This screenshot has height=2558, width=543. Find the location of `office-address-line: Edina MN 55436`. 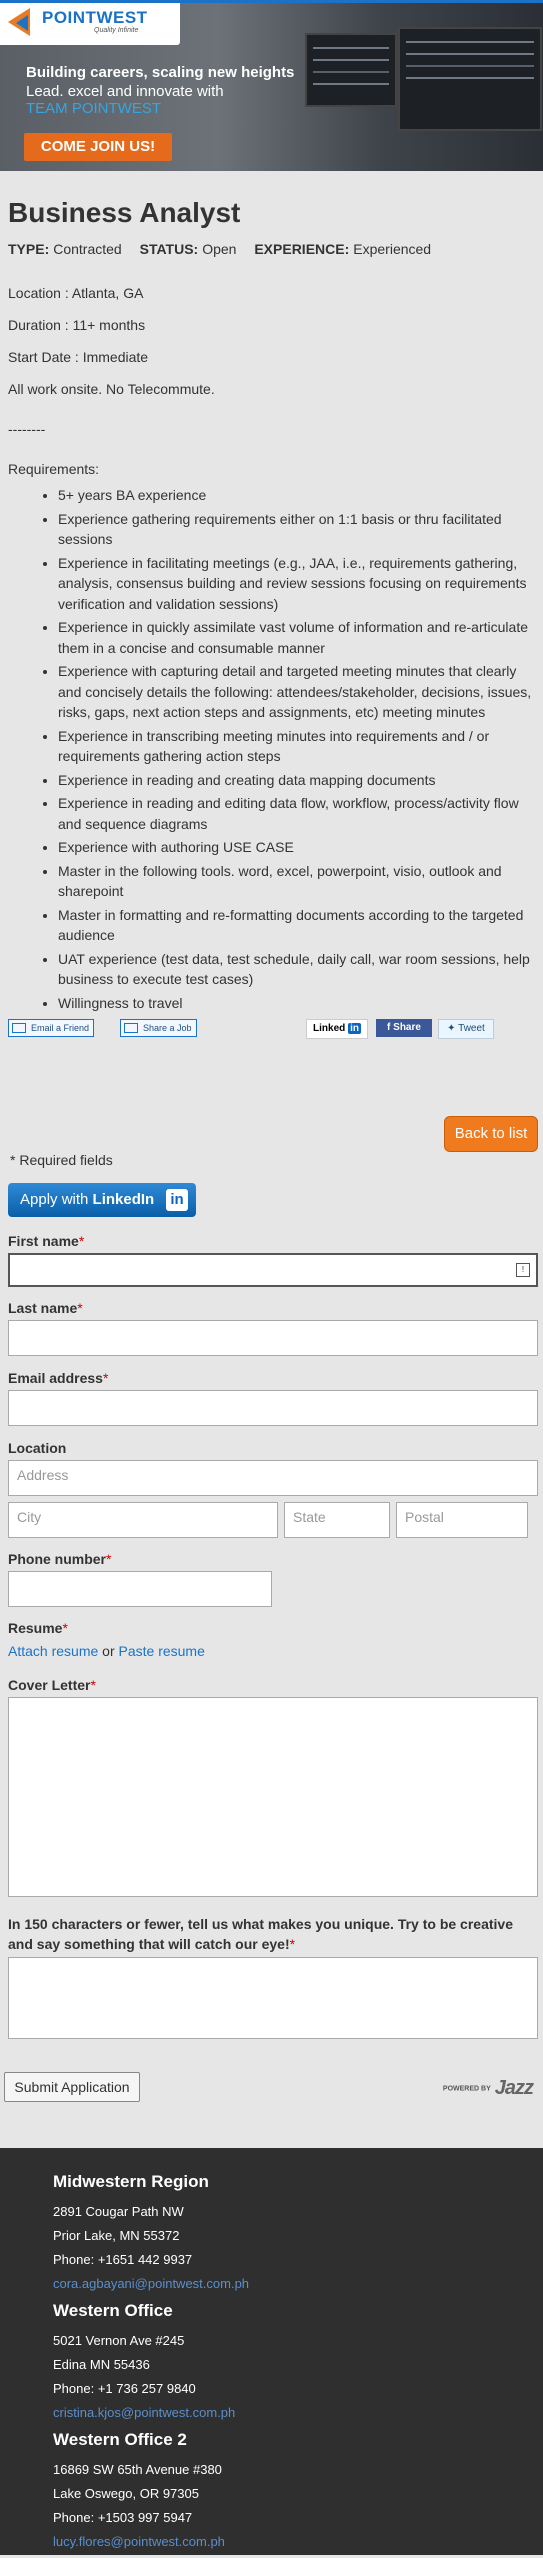

office-address-line: Edina MN 55436 is located at coordinates (101, 2364).